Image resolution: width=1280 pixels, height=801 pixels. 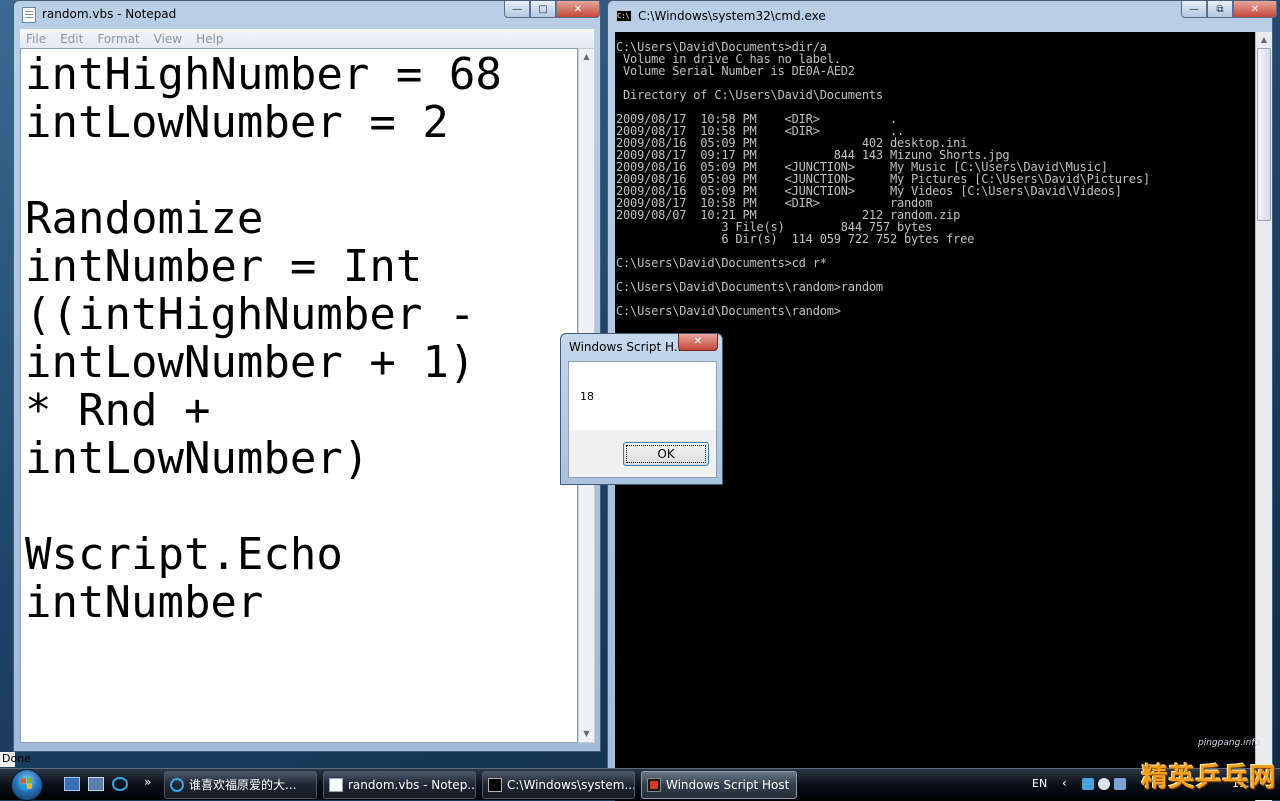 What do you see at coordinates (732, 16) in the screenshot?
I see `cmd-title: C:\Windows\system32\cmd.exe` at bounding box center [732, 16].